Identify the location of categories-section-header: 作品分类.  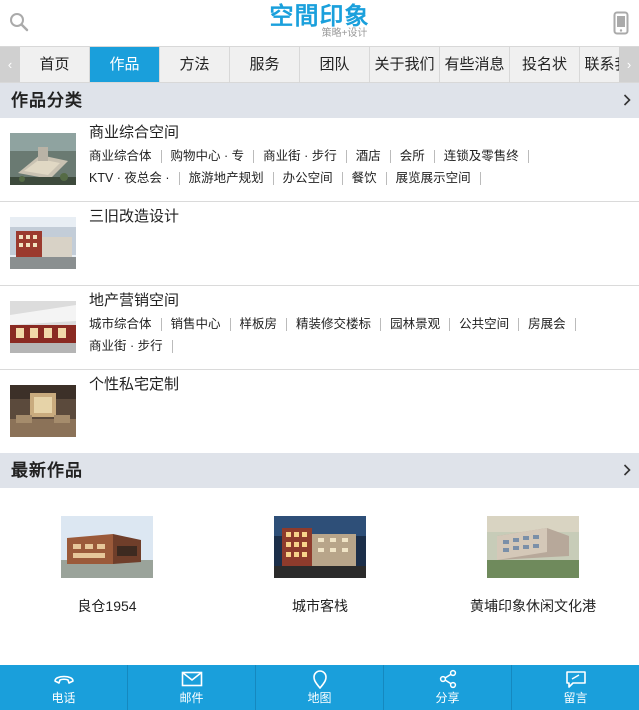
(319, 100).